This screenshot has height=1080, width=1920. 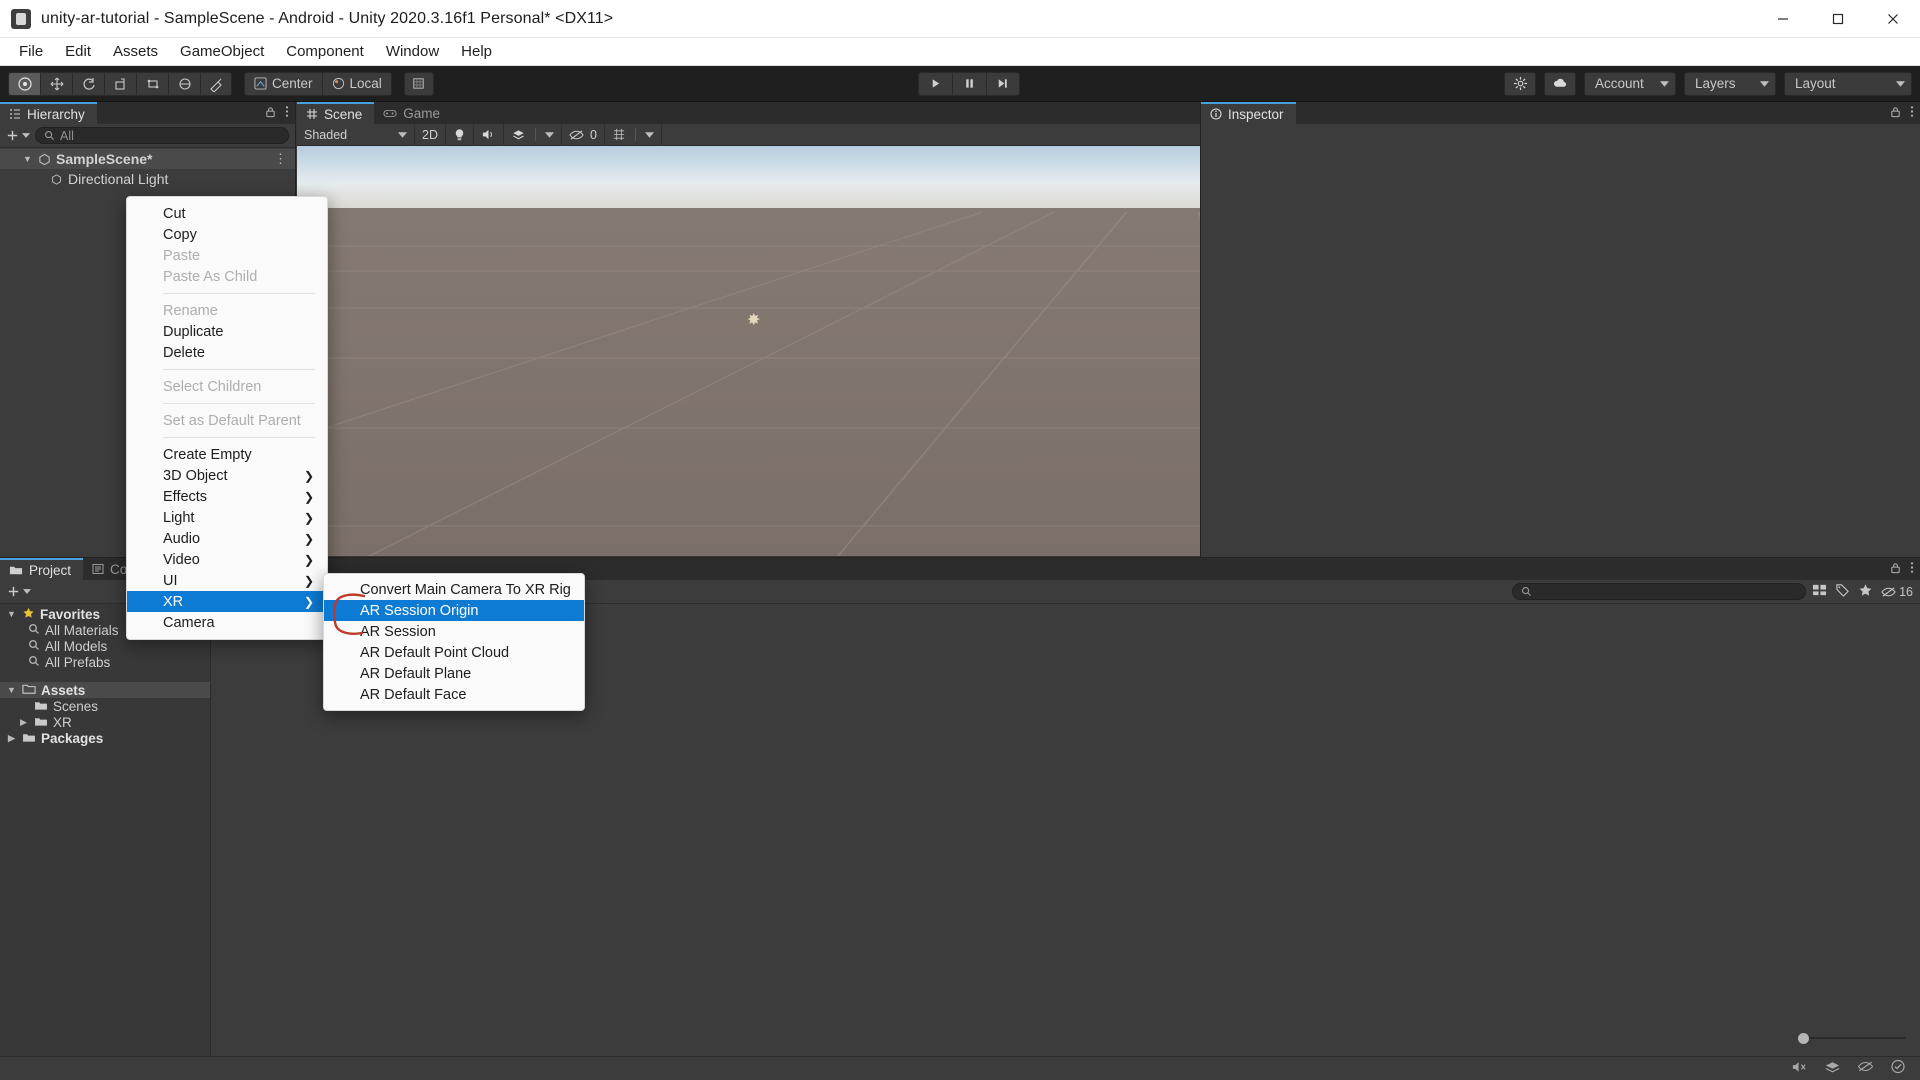 I want to click on play-icon, so click(x=934, y=83).